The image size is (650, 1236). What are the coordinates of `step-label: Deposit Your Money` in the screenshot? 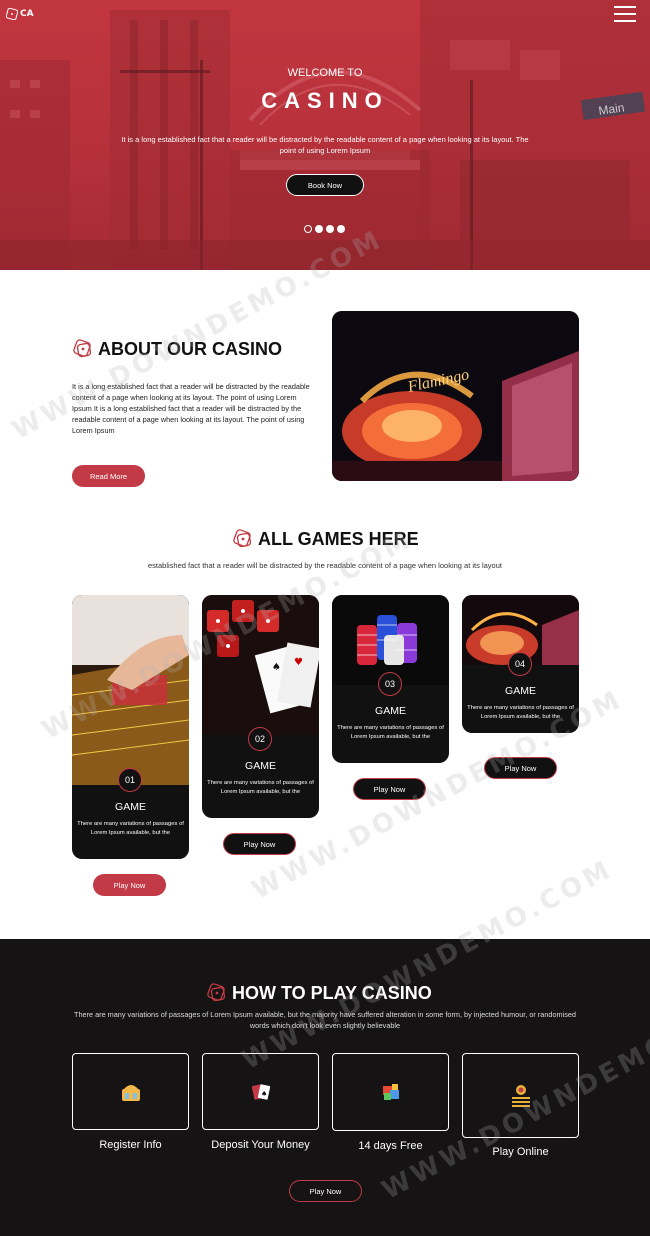 It's located at (260, 1145).